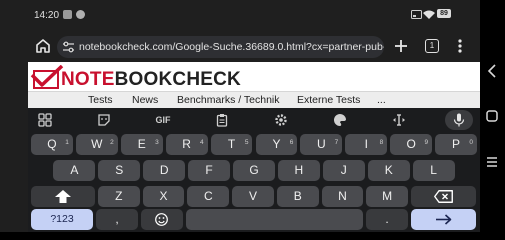 The width and height of the screenshot is (505, 240). Describe the element at coordinates (45, 120) in the screenshot. I see `grid-icon` at that location.